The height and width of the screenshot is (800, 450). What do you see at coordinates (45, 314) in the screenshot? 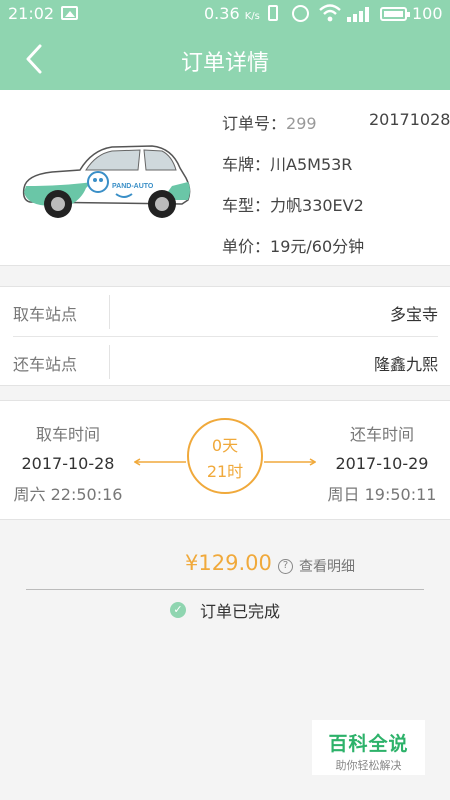
I see `pickup-station-label: 取车站点` at bounding box center [45, 314].